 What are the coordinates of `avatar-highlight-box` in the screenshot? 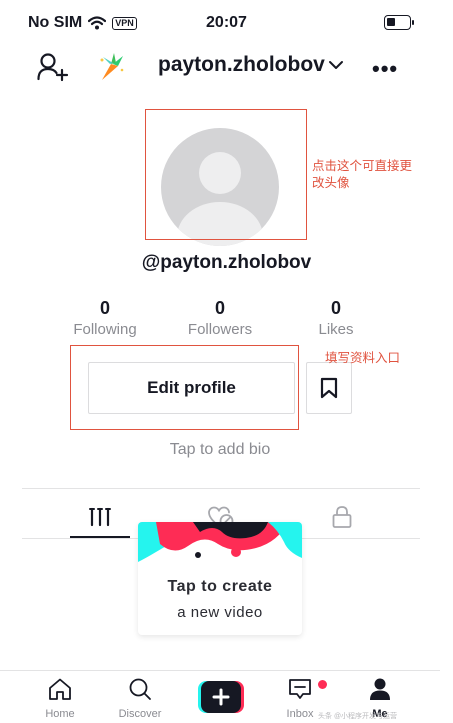 It's located at (226, 174).